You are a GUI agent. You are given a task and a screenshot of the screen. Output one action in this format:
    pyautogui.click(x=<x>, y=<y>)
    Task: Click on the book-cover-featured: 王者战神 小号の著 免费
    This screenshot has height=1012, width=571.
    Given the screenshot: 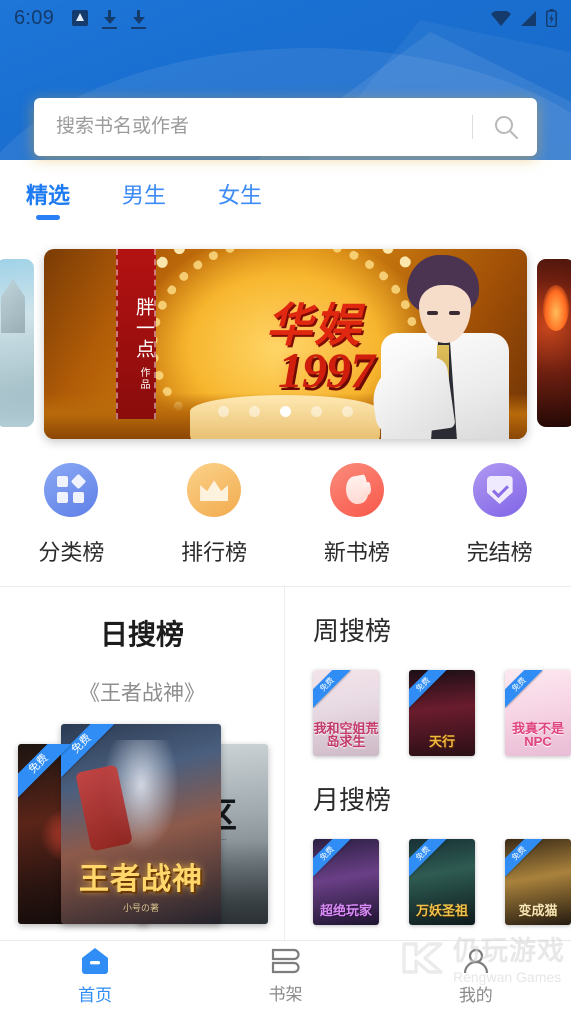 What is the action you would take?
    pyautogui.click(x=141, y=824)
    